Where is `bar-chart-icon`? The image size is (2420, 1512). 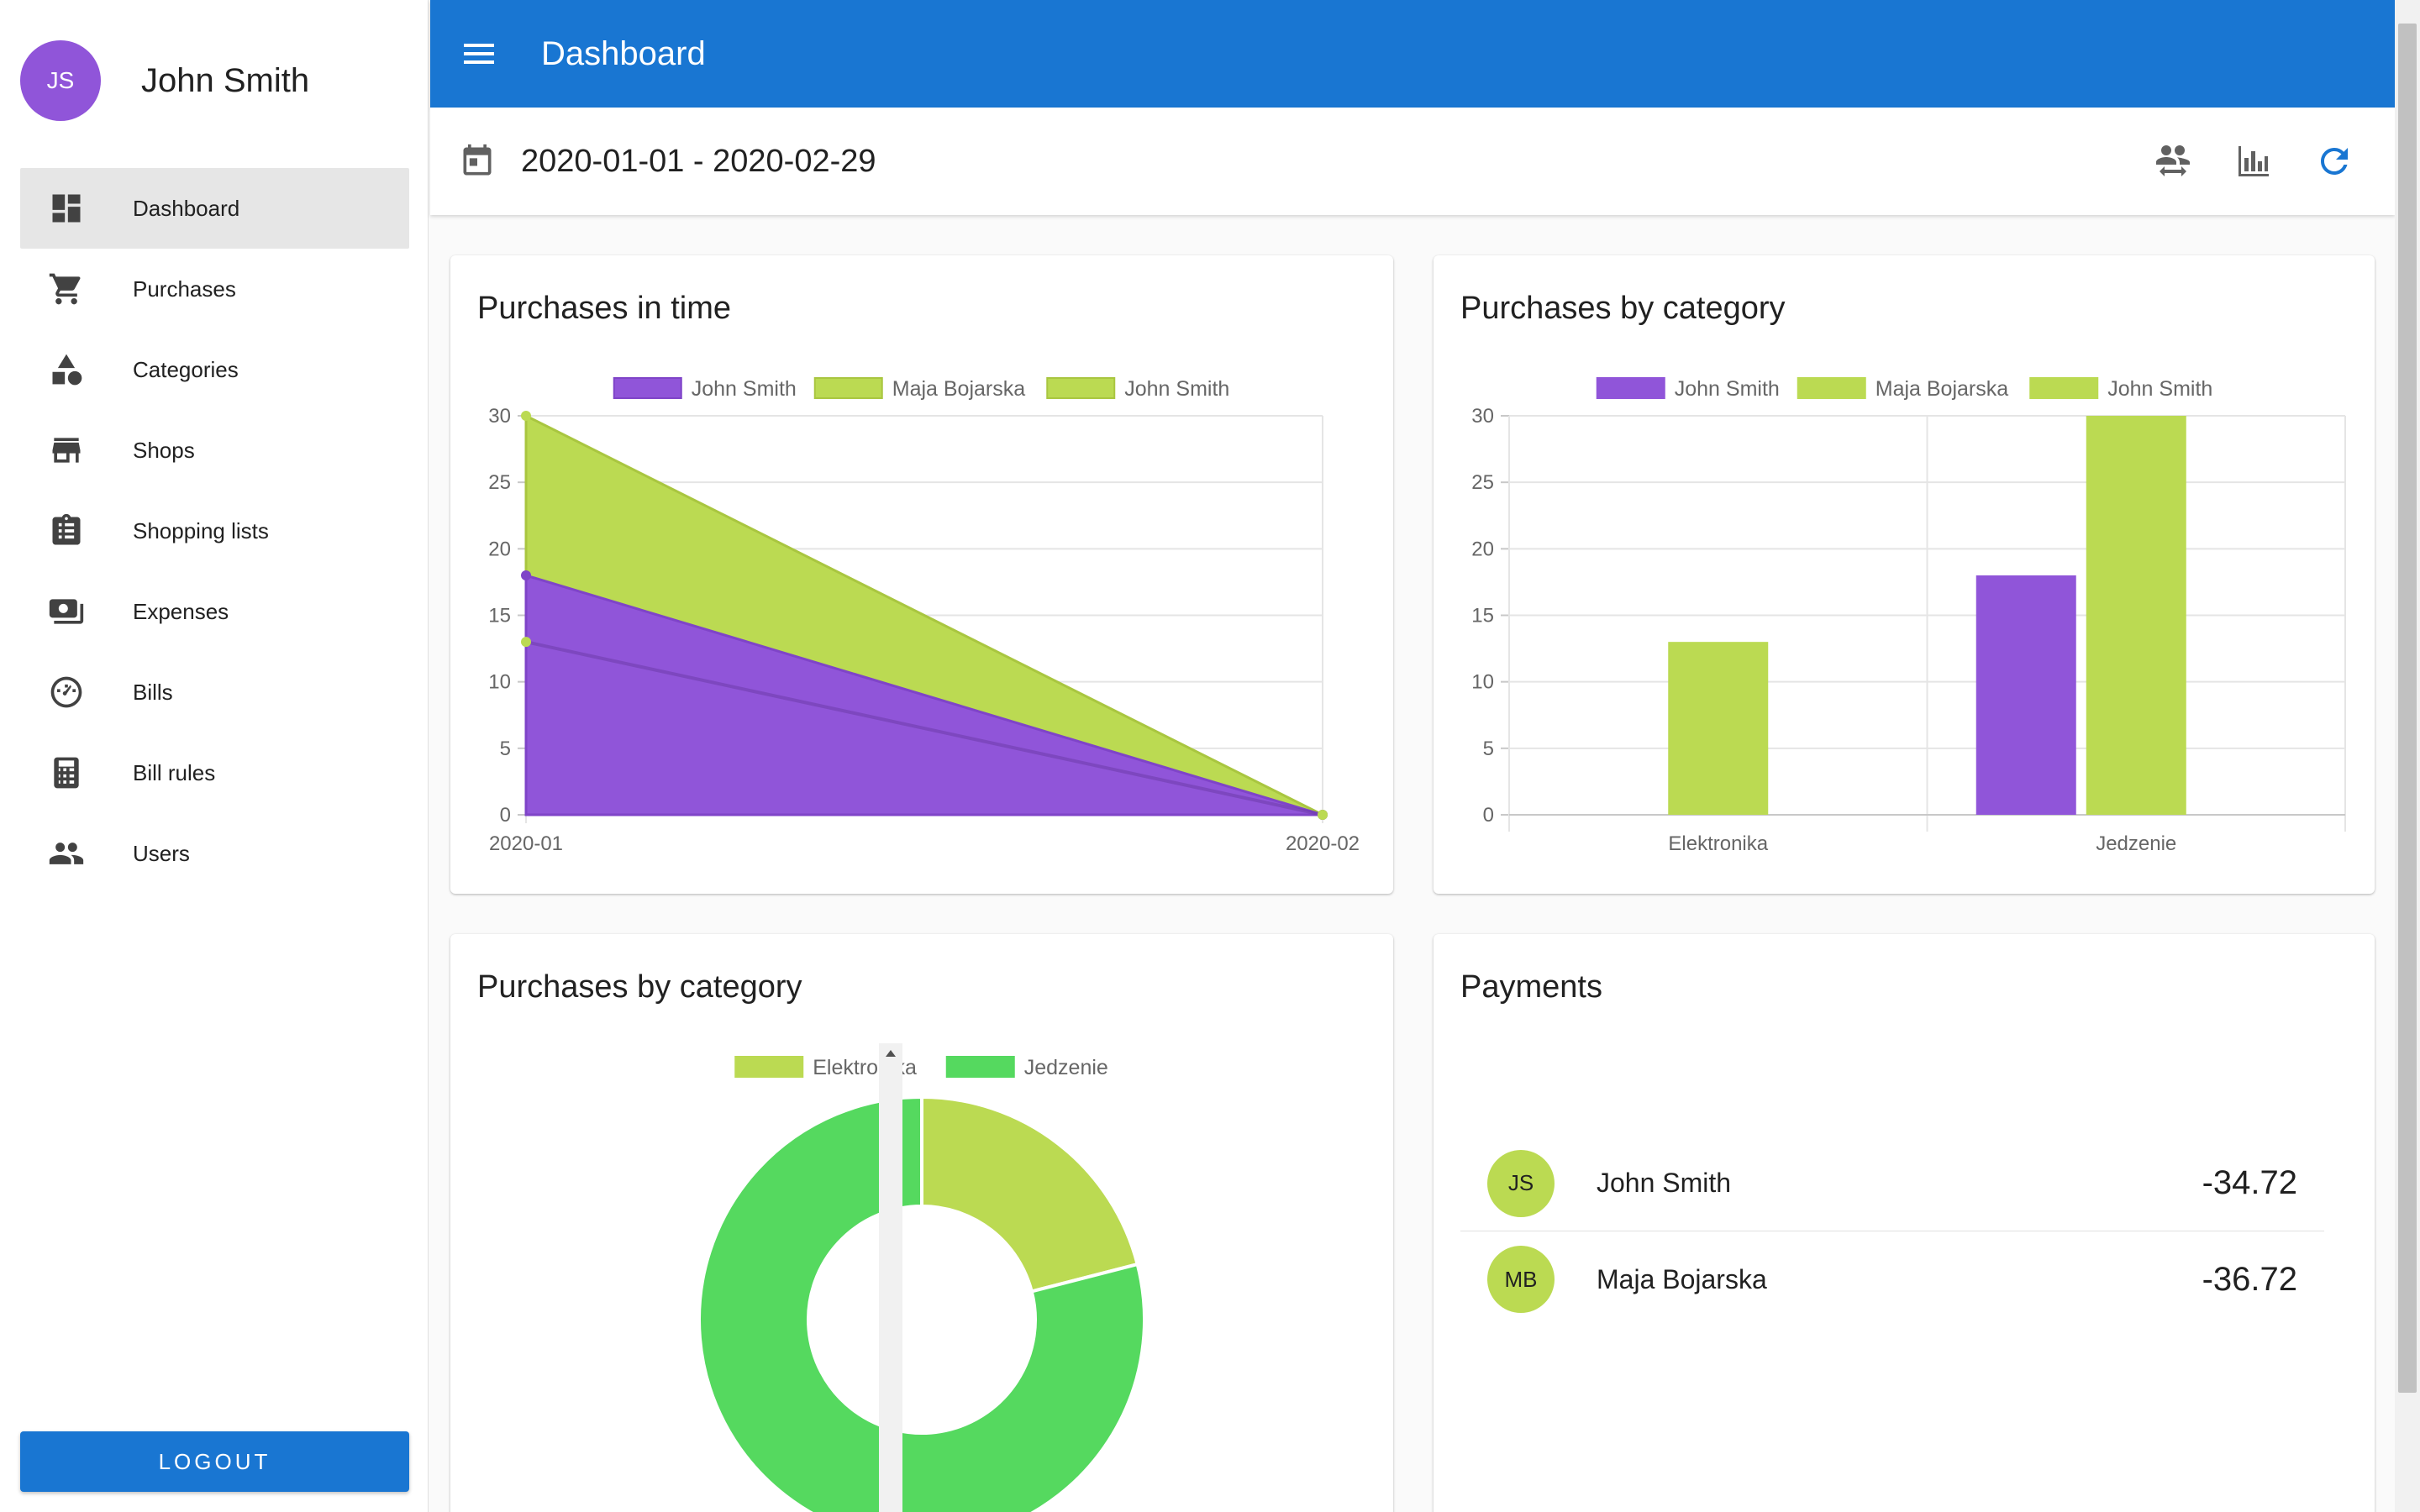
bar-chart-icon is located at coordinates (2253, 161).